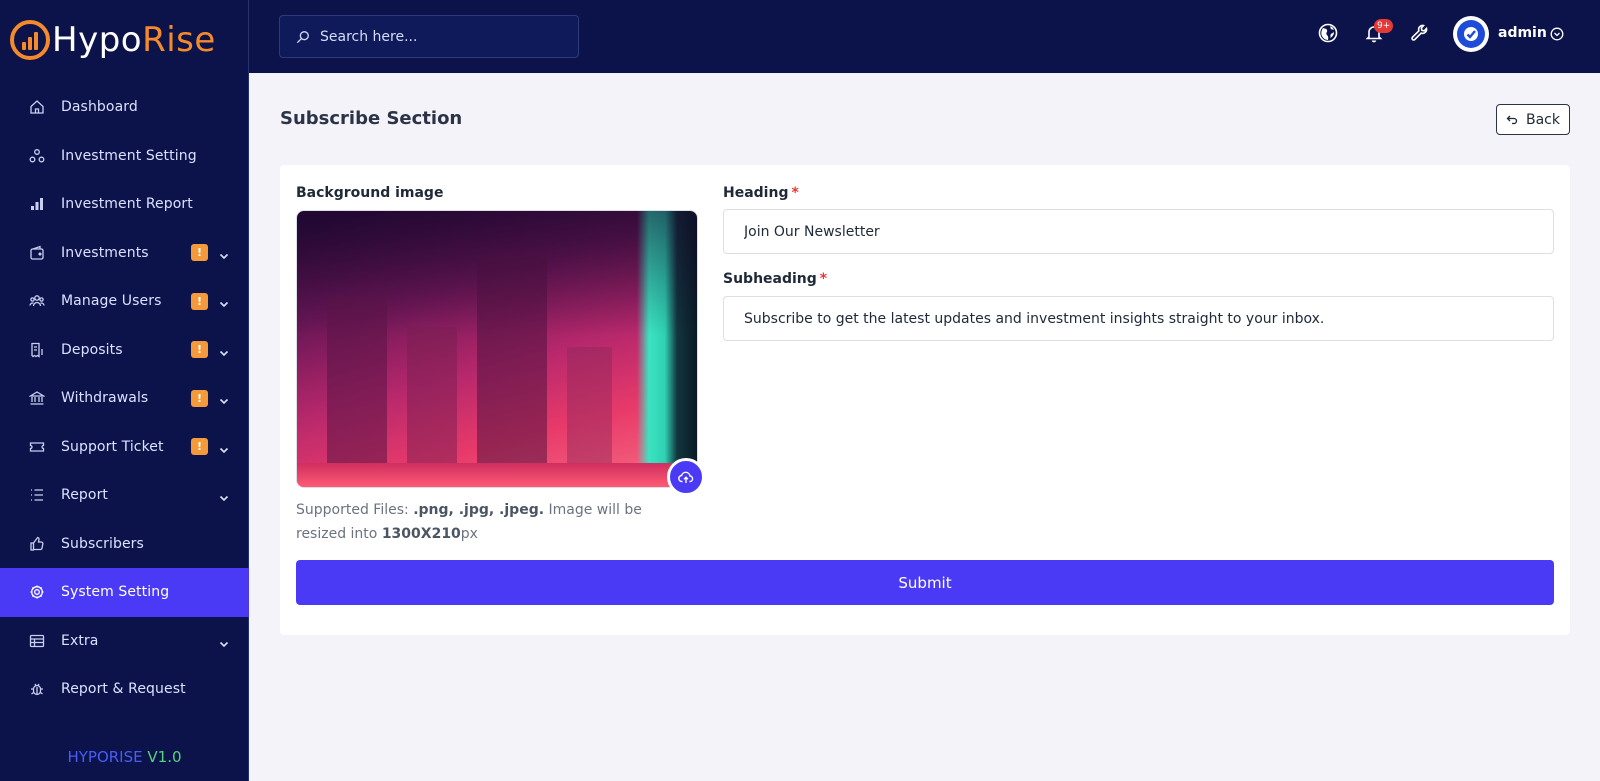  I want to click on upload-image-button, so click(686, 477).